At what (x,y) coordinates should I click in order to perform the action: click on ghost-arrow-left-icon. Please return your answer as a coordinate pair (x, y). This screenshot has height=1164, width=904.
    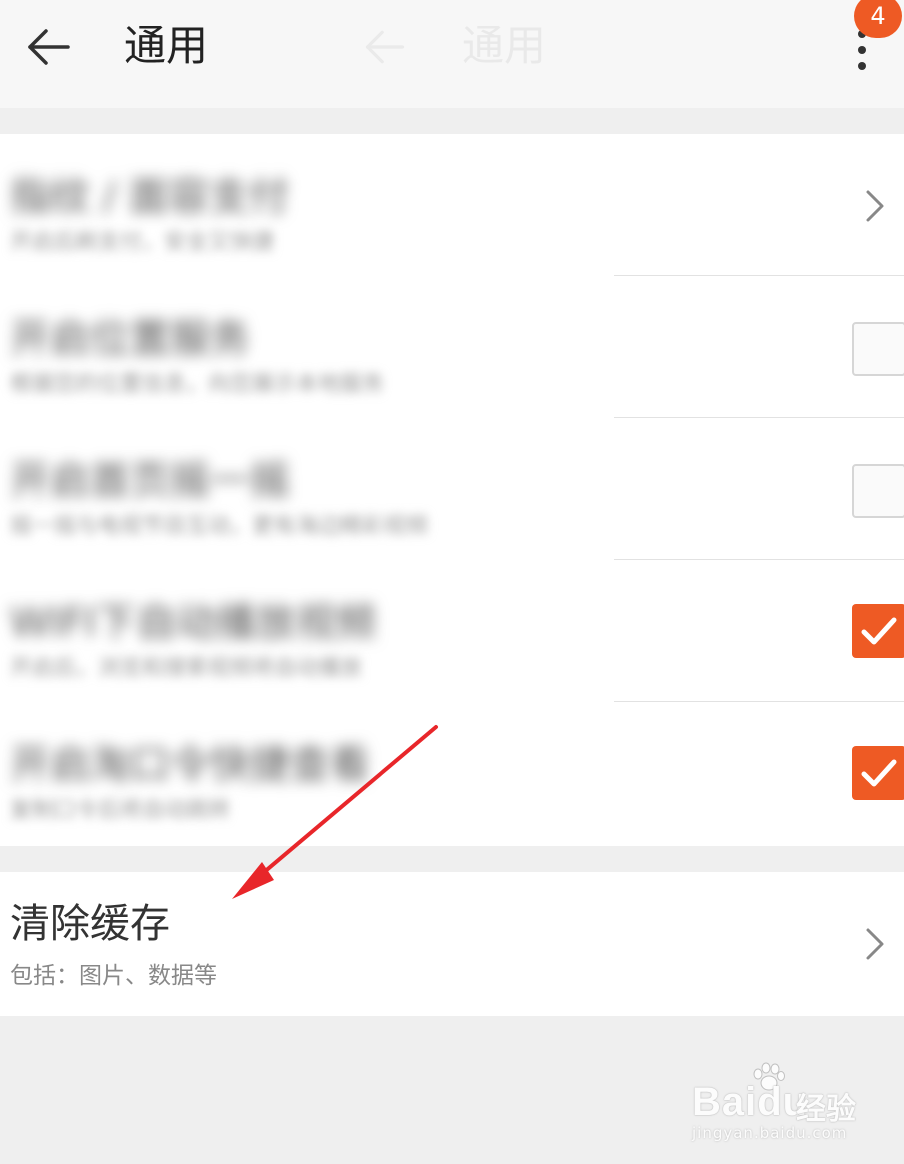
    Looking at the image, I should click on (385, 47).